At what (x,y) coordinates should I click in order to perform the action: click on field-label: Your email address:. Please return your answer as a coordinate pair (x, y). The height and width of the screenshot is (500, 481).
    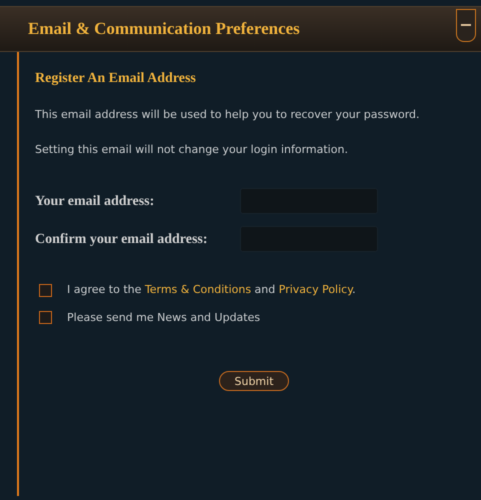
    Looking at the image, I should click on (95, 201).